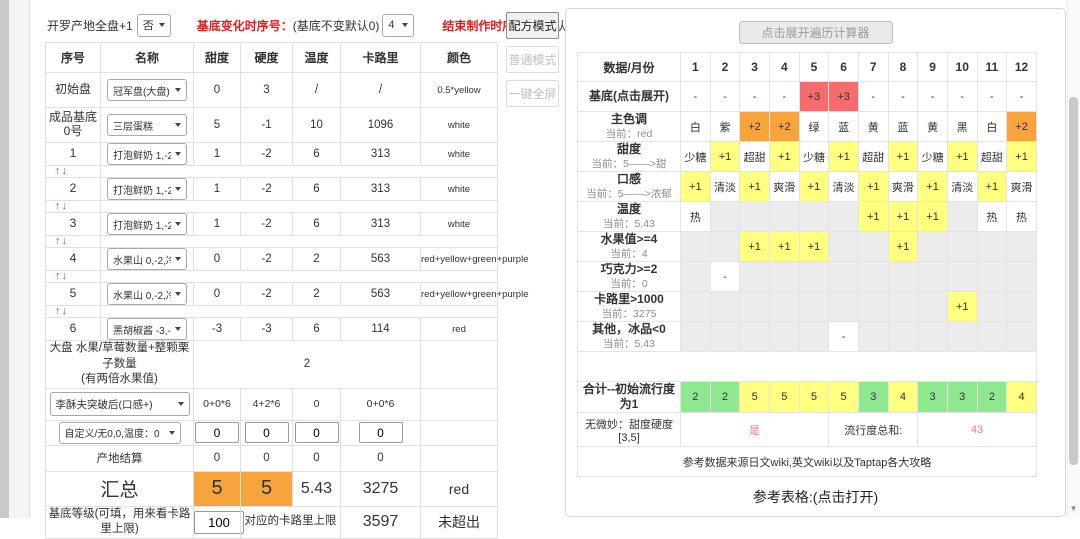 This screenshot has width=1080, height=539. I want to click on base-change-select: 4, so click(398, 25).